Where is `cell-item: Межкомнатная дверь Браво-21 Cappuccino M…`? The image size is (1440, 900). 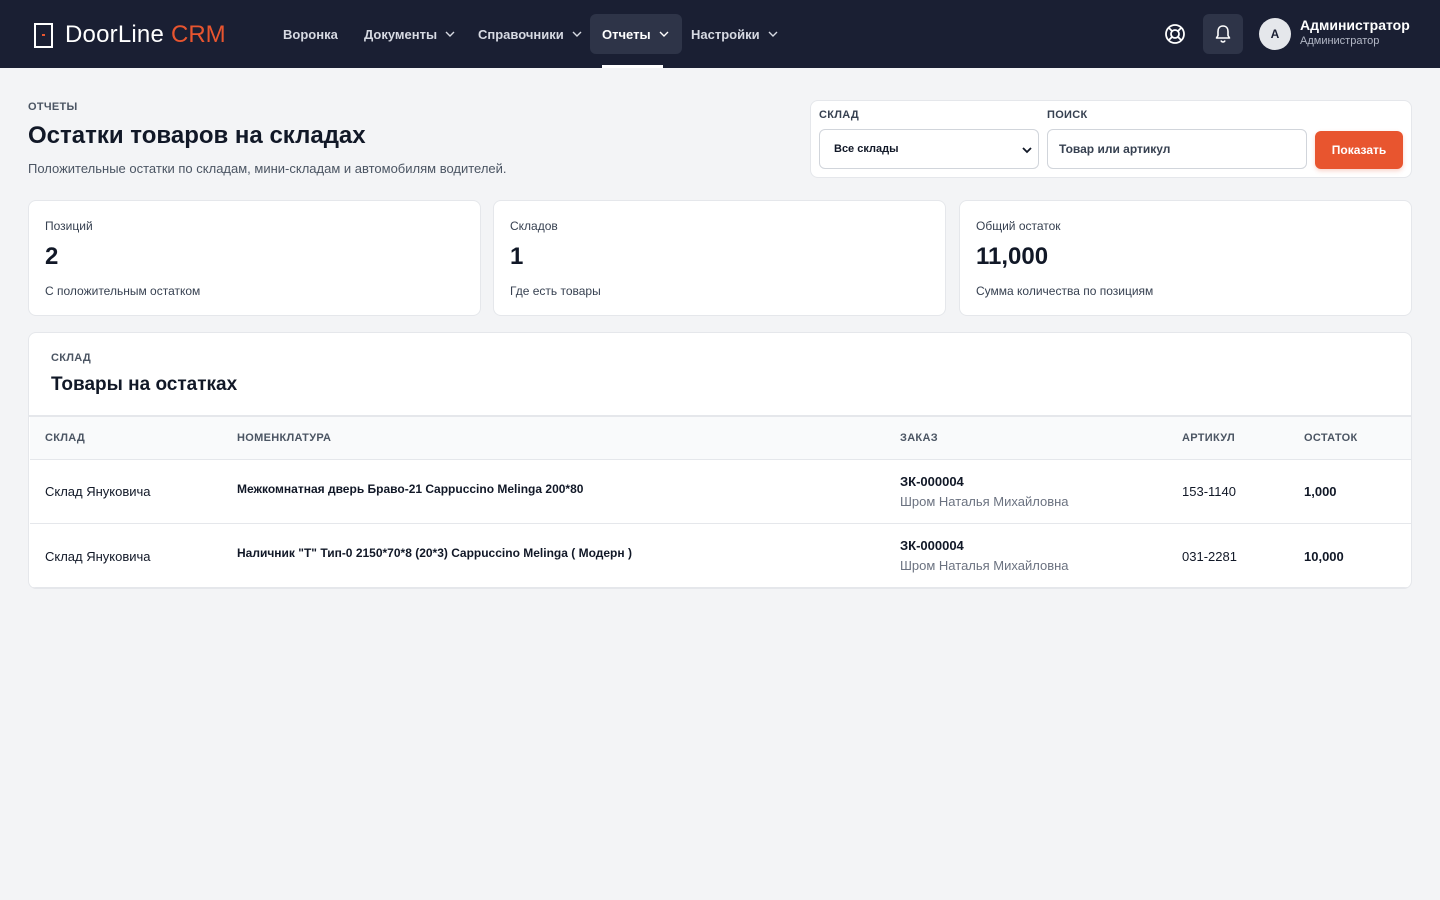 cell-item: Межкомнатная дверь Браво-21 Cappuccino M… is located at coordinates (410, 489).